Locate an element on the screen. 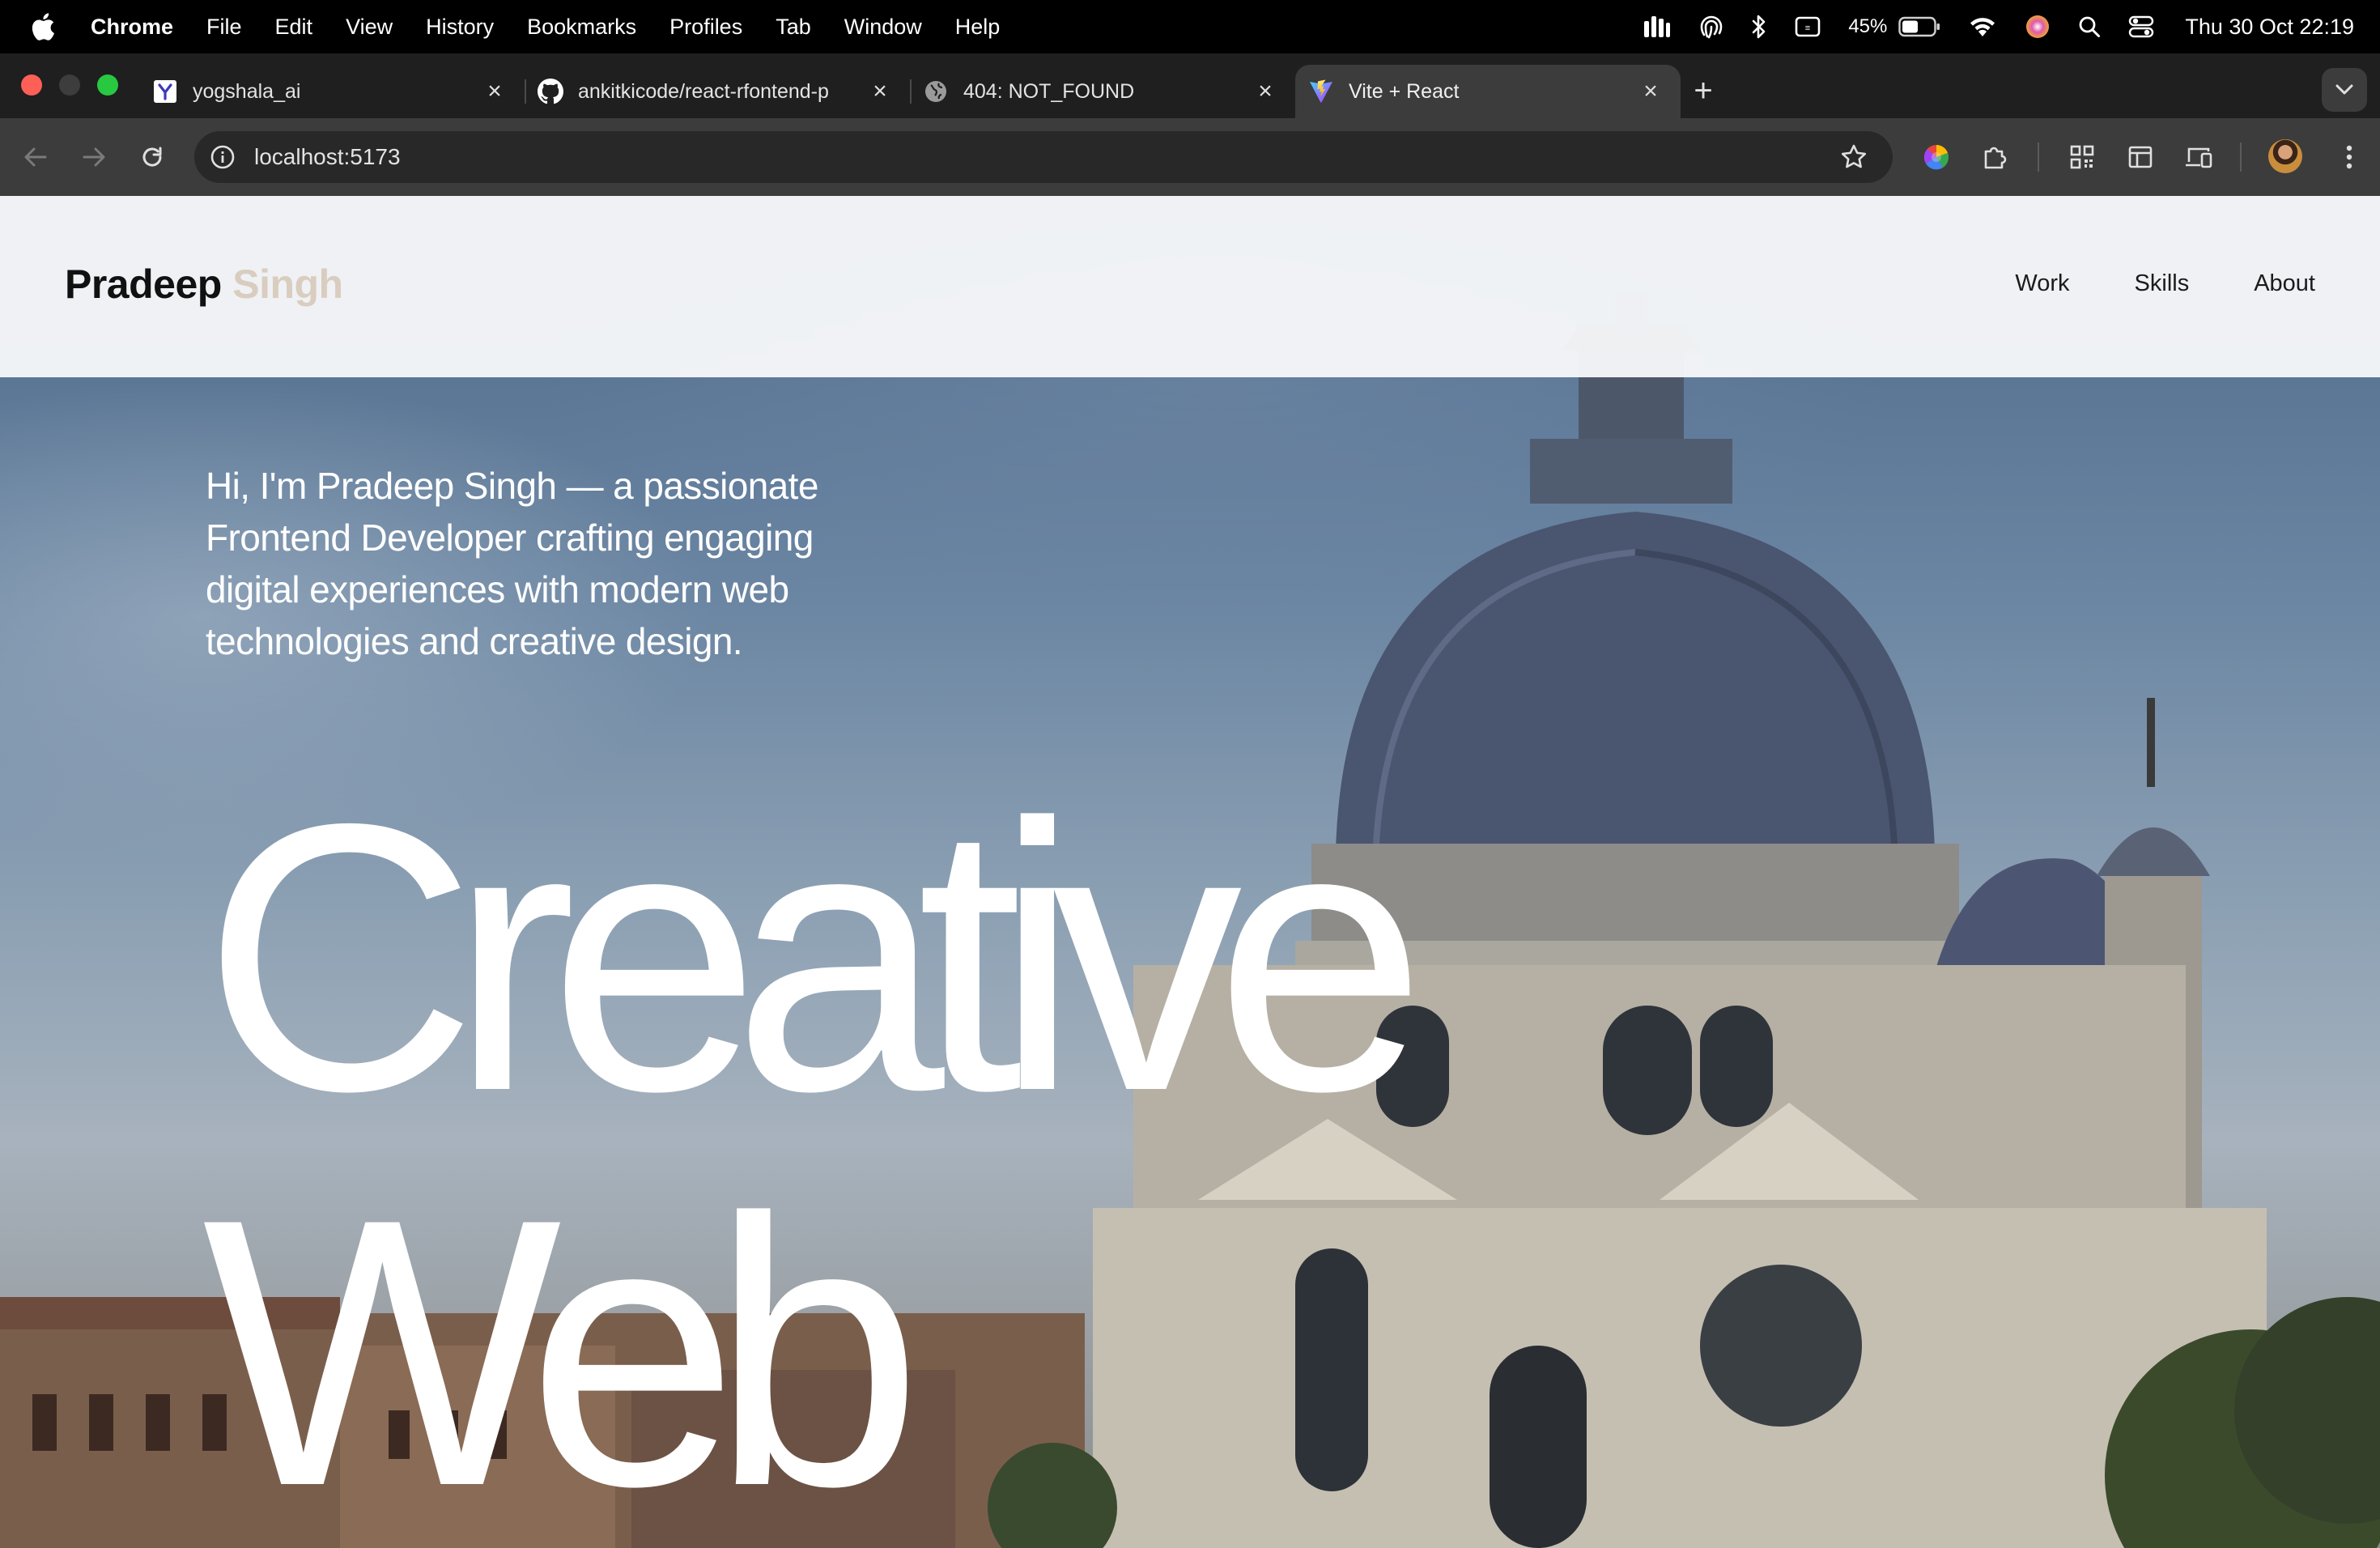 This screenshot has width=2380, height=1548. url-text: localhost:5173 is located at coordinates (1045, 157).